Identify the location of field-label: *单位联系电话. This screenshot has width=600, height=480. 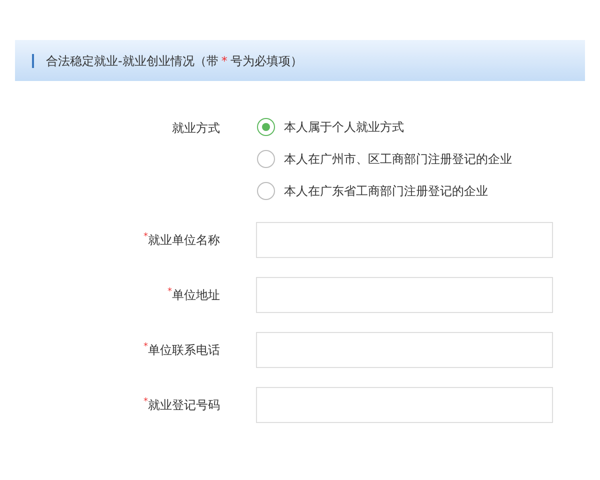
(182, 350).